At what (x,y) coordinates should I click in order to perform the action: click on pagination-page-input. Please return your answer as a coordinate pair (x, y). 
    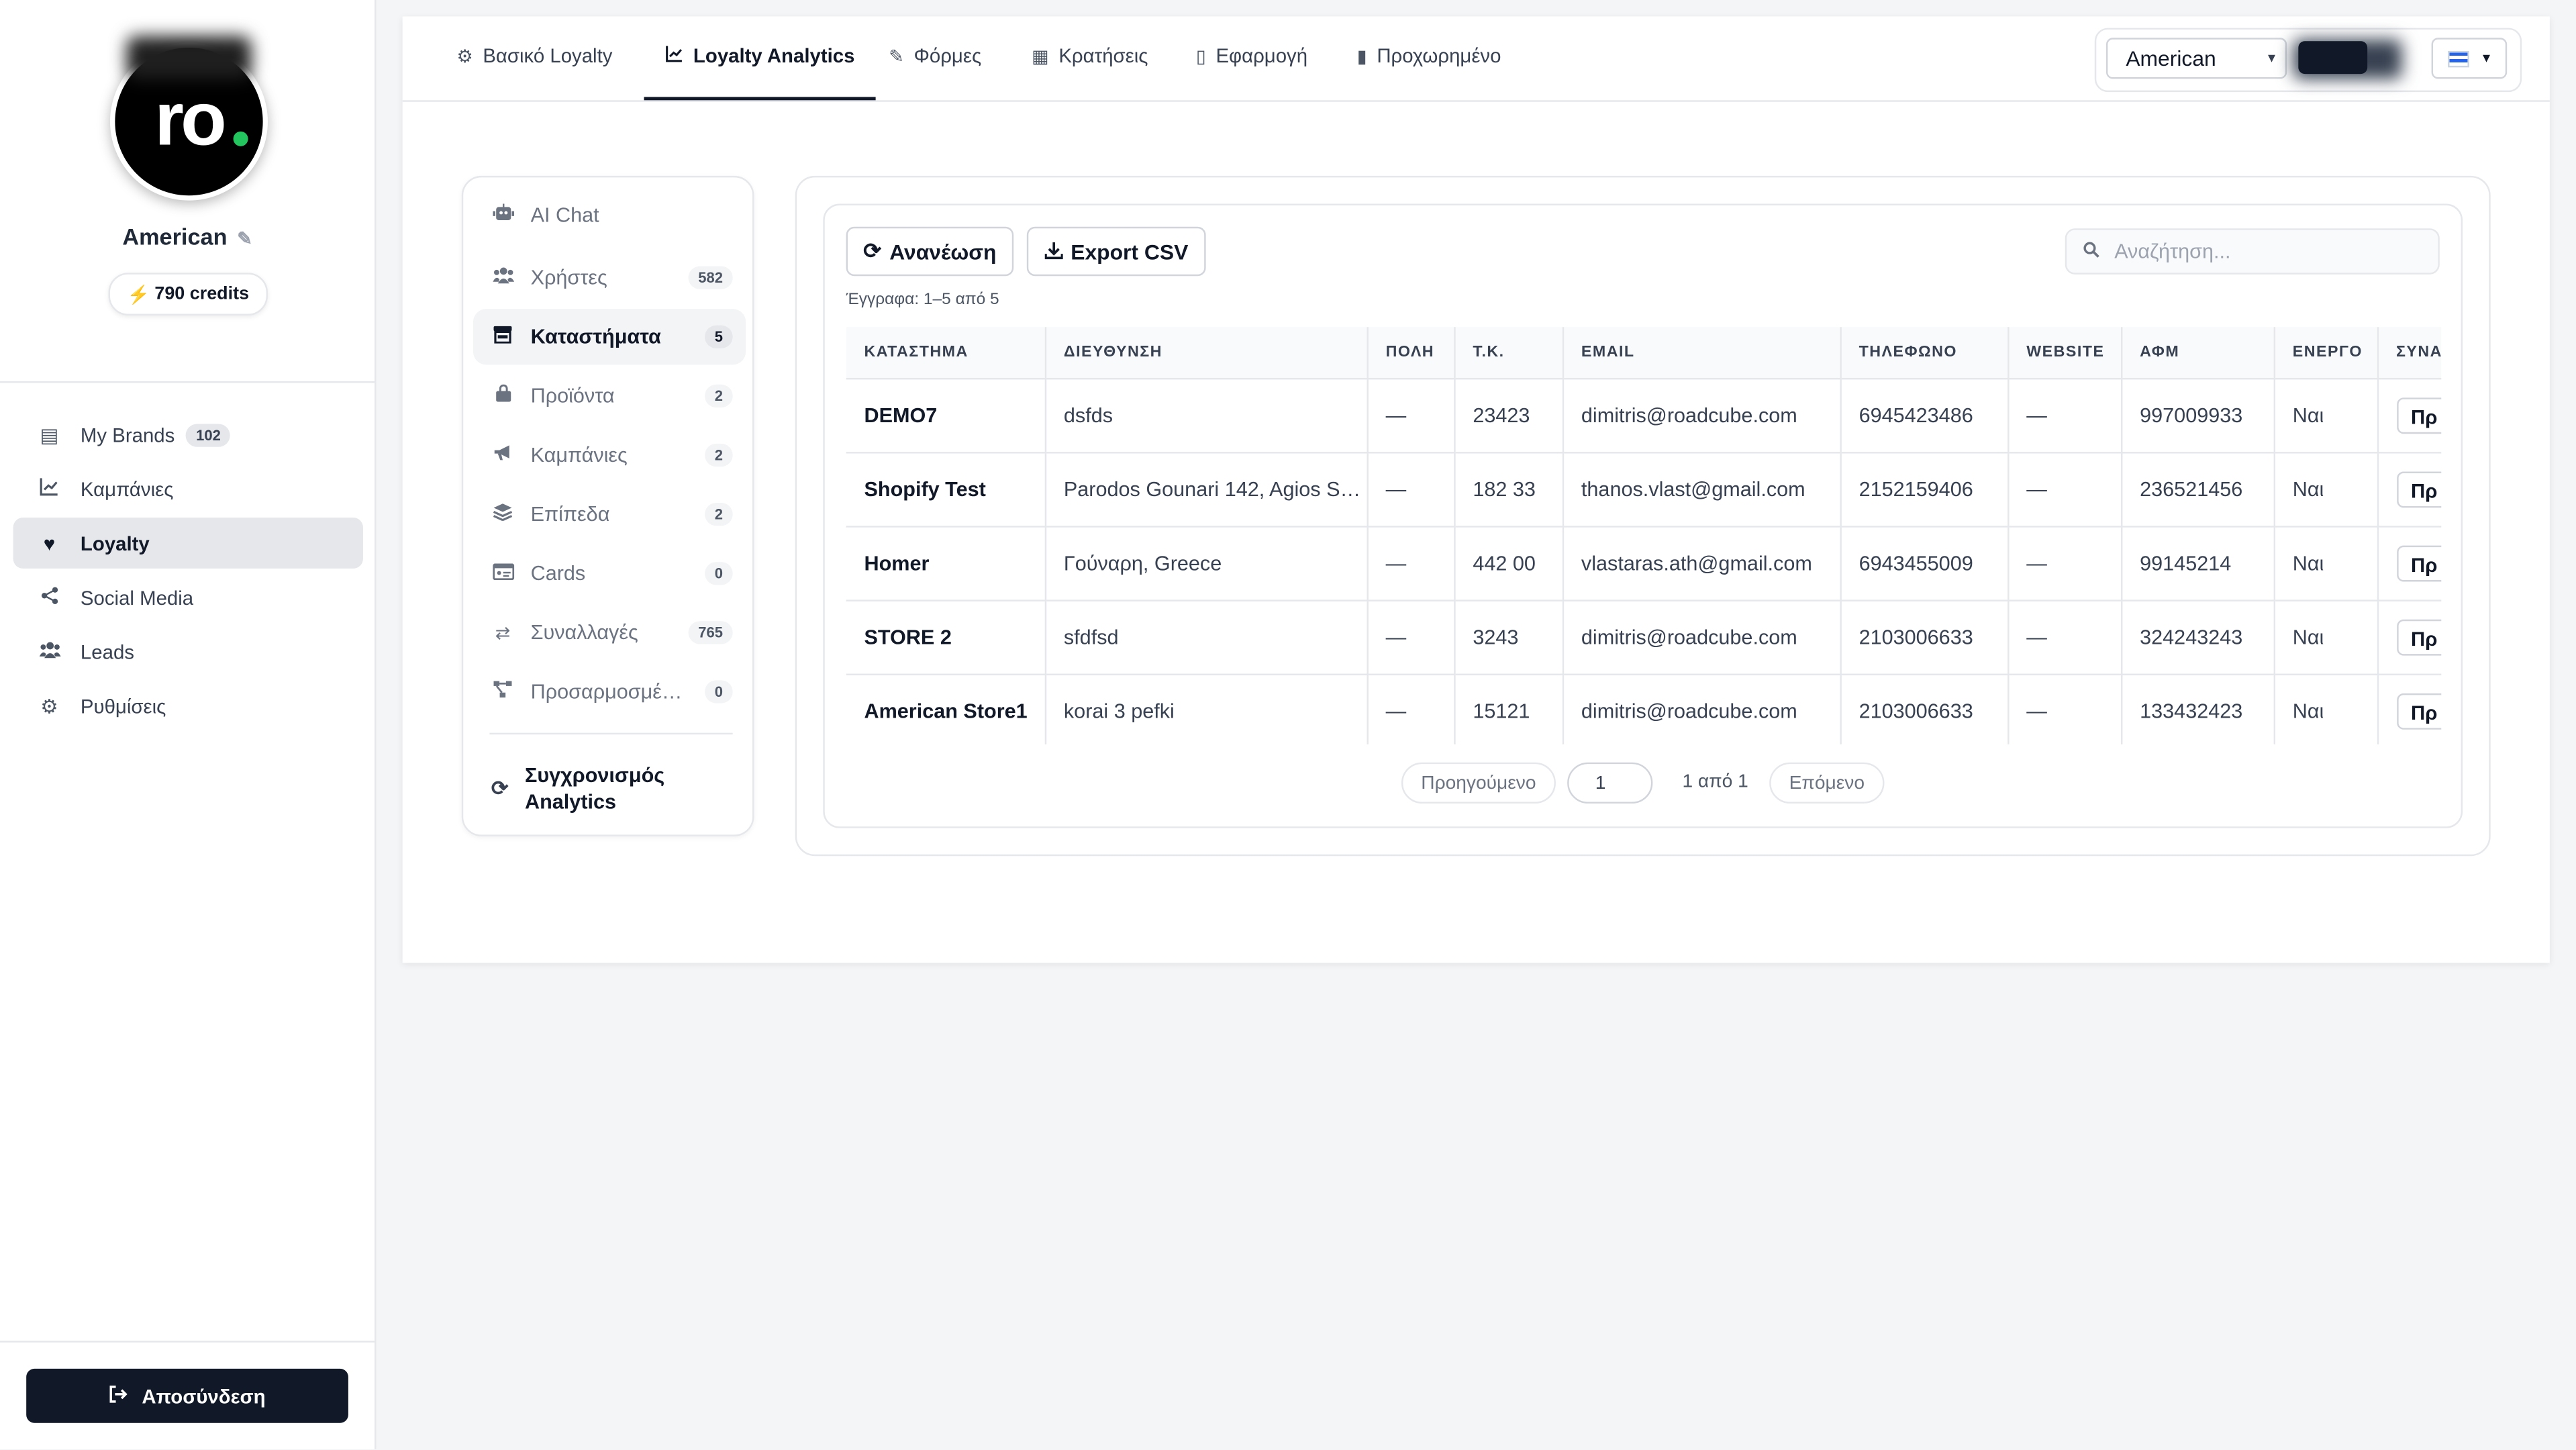
    Looking at the image, I should click on (1610, 783).